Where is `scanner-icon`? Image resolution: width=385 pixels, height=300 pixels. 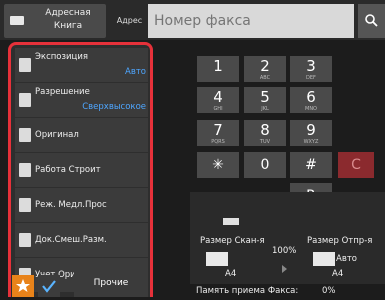 scanner-icon is located at coordinates (231, 221).